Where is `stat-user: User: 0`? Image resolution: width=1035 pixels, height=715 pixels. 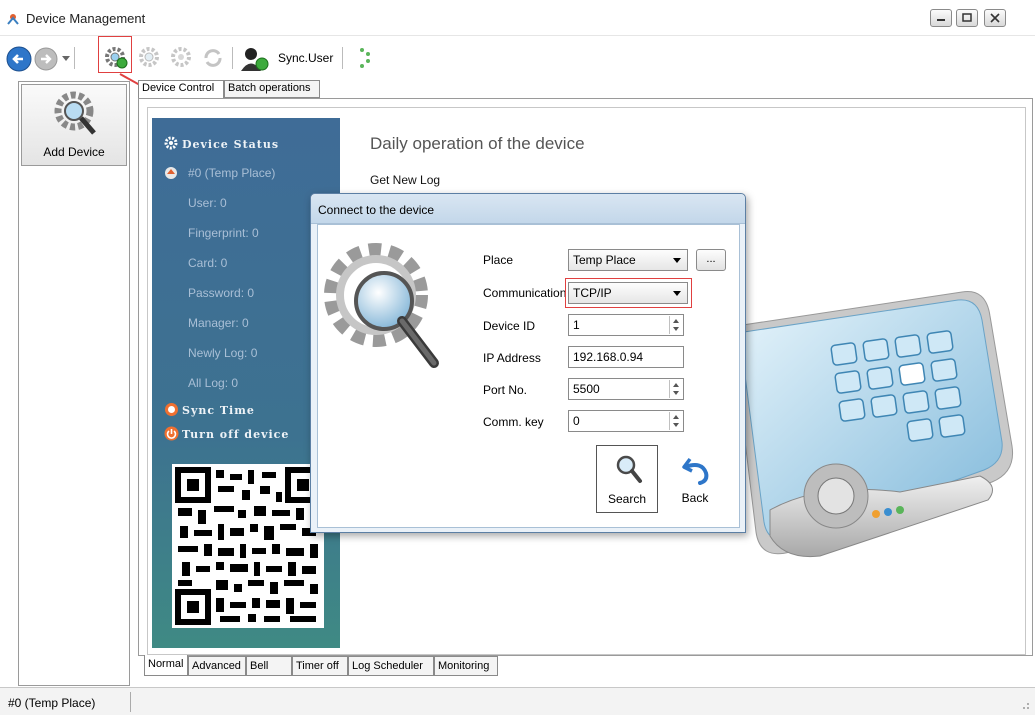
stat-user: User: 0 is located at coordinates (207, 203).